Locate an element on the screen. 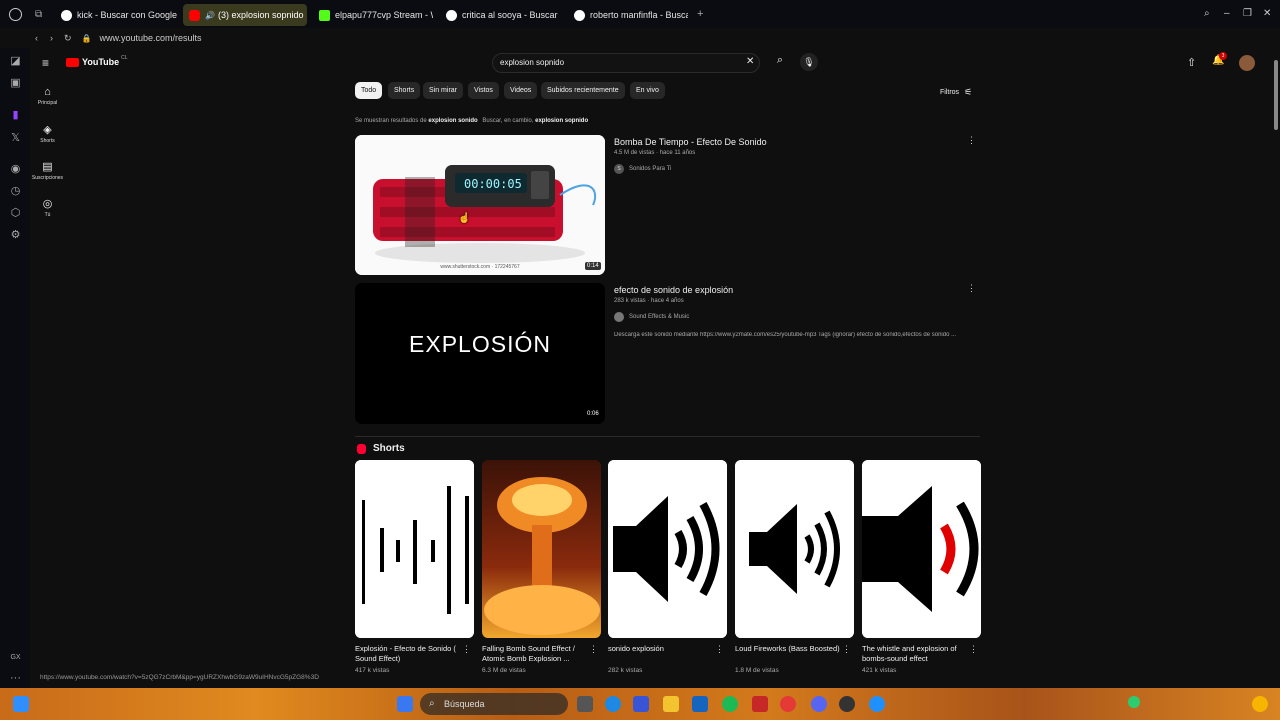 Image resolution: width=1280 pixels, height=720 pixels. opera-logo-icon is located at coordinates (15, 14).